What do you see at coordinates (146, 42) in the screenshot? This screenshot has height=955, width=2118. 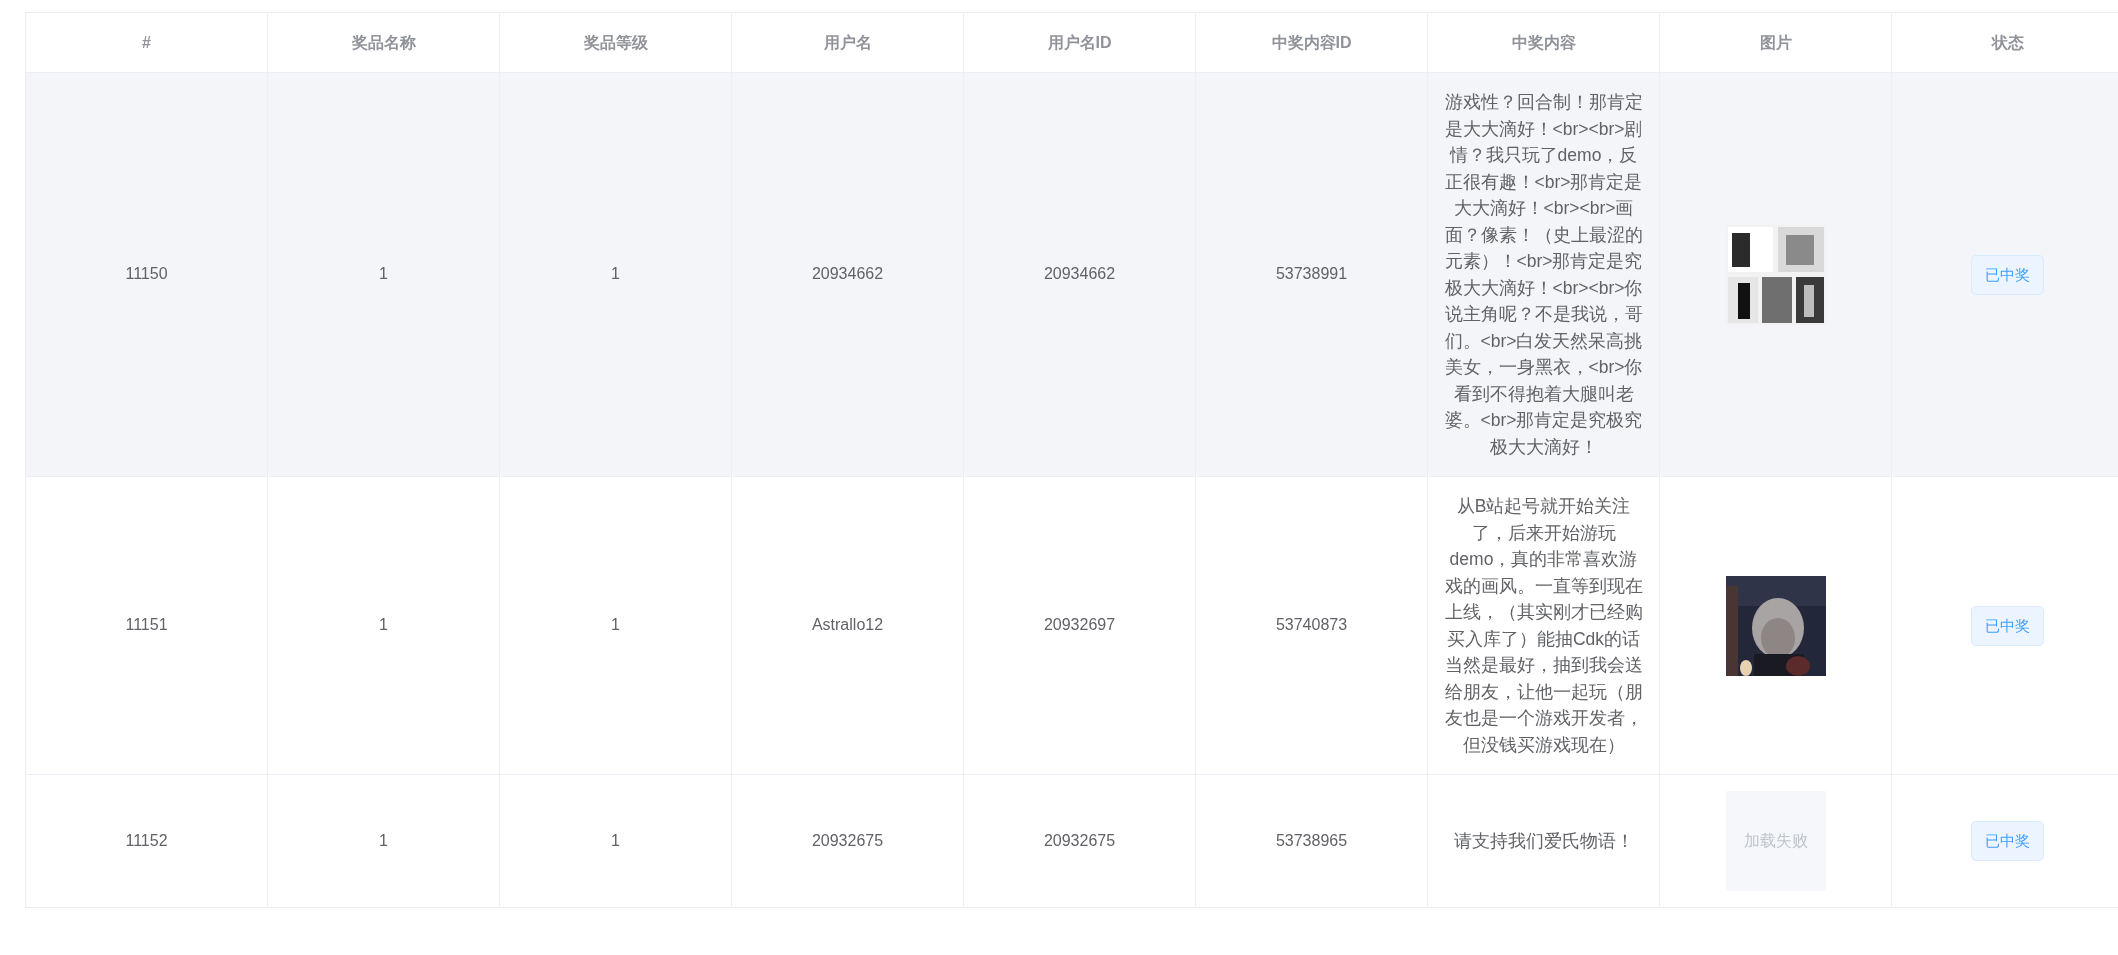 I see `column-header: #` at bounding box center [146, 42].